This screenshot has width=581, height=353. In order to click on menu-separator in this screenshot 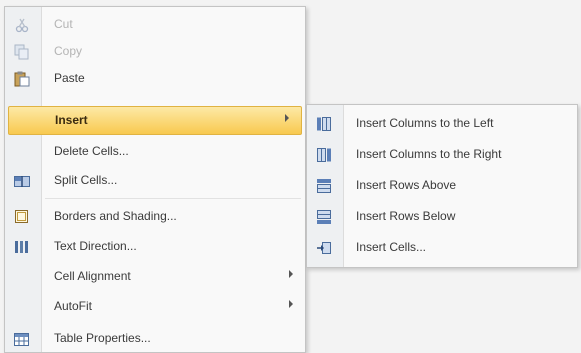, I will do `click(173, 198)`.